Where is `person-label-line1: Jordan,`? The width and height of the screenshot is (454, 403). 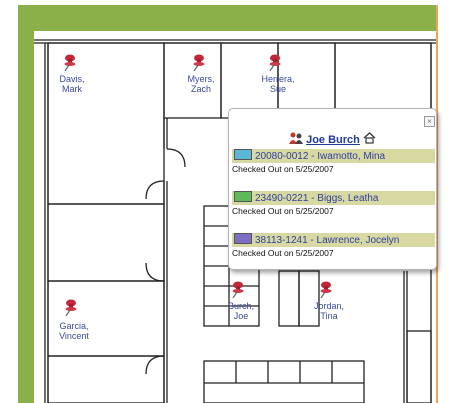
person-label-line1: Jordan, is located at coordinates (329, 306).